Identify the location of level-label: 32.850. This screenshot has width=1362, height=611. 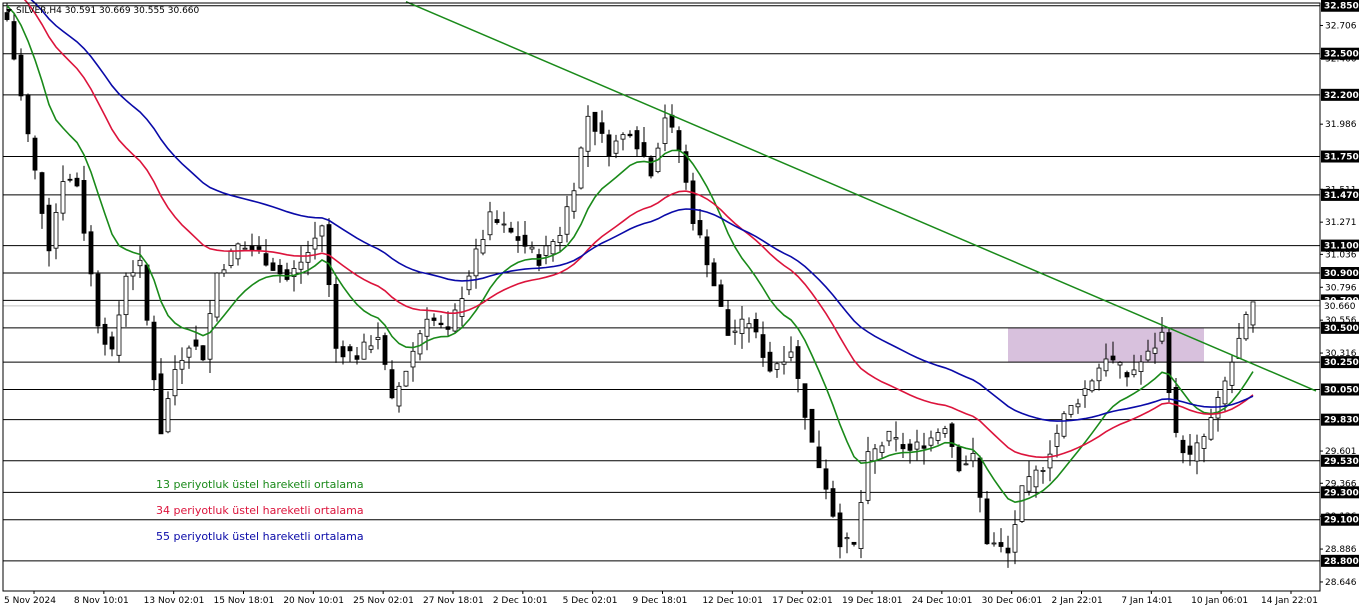
(1340, 6).